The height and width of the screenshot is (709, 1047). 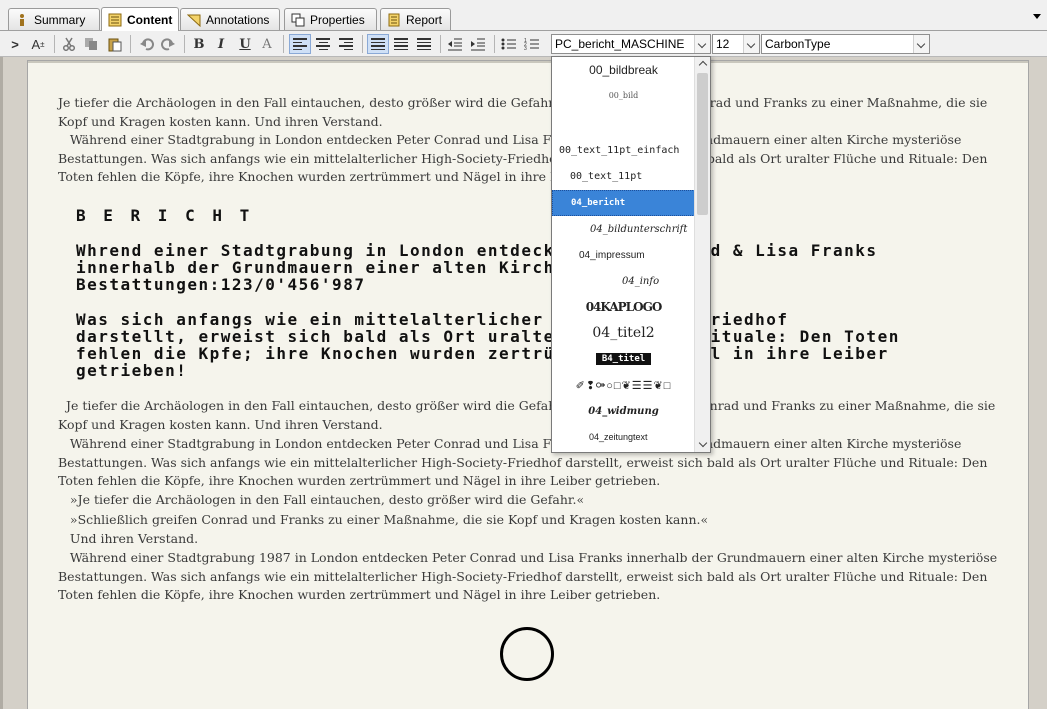 I want to click on tab-annotations-label: Annotations, so click(x=238, y=19).